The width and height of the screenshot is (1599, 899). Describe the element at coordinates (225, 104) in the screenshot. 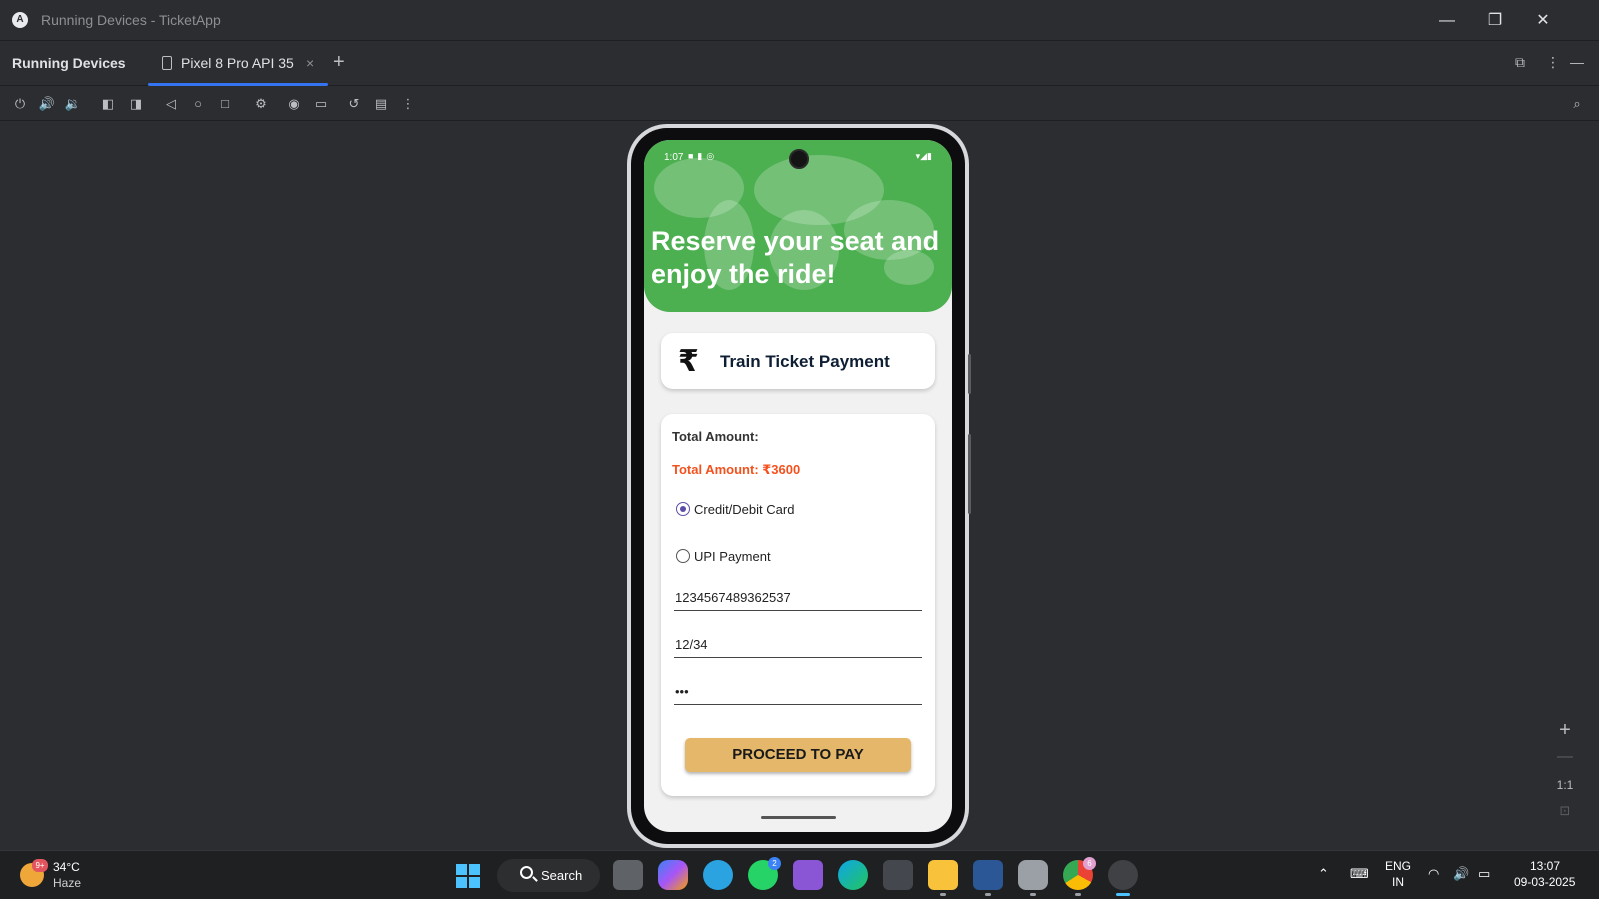

I see `overview-icon: □` at that location.